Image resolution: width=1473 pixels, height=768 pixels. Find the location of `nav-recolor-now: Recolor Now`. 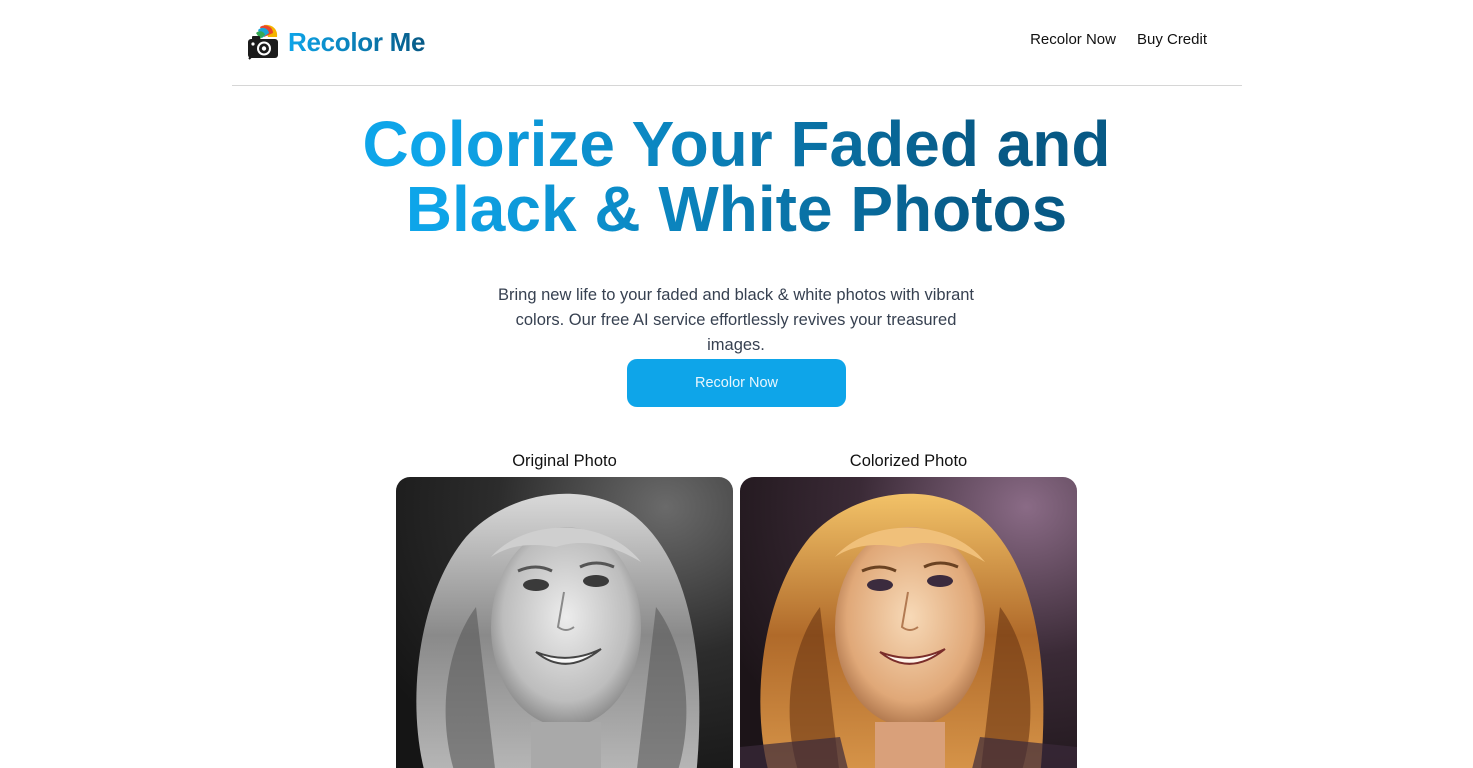

nav-recolor-now: Recolor Now is located at coordinates (1073, 39).